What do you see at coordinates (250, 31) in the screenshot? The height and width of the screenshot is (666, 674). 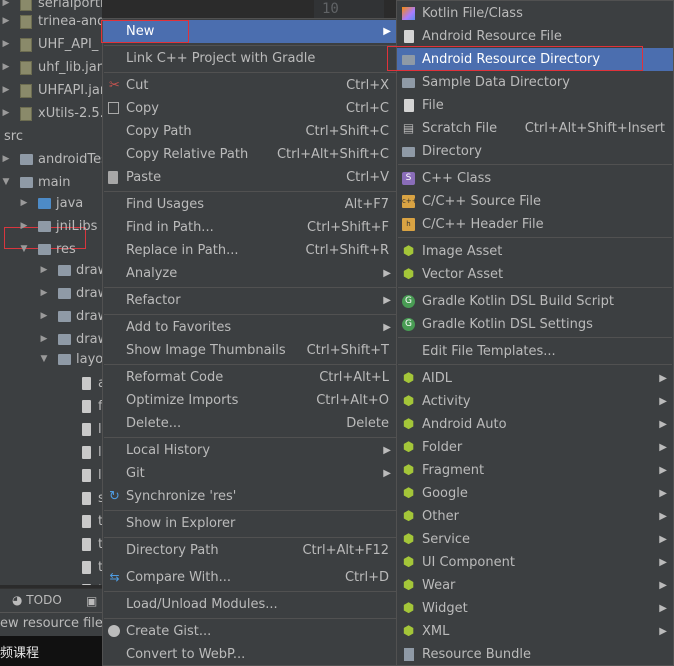 I see `context-menu-item-new: New ▶` at bounding box center [250, 31].